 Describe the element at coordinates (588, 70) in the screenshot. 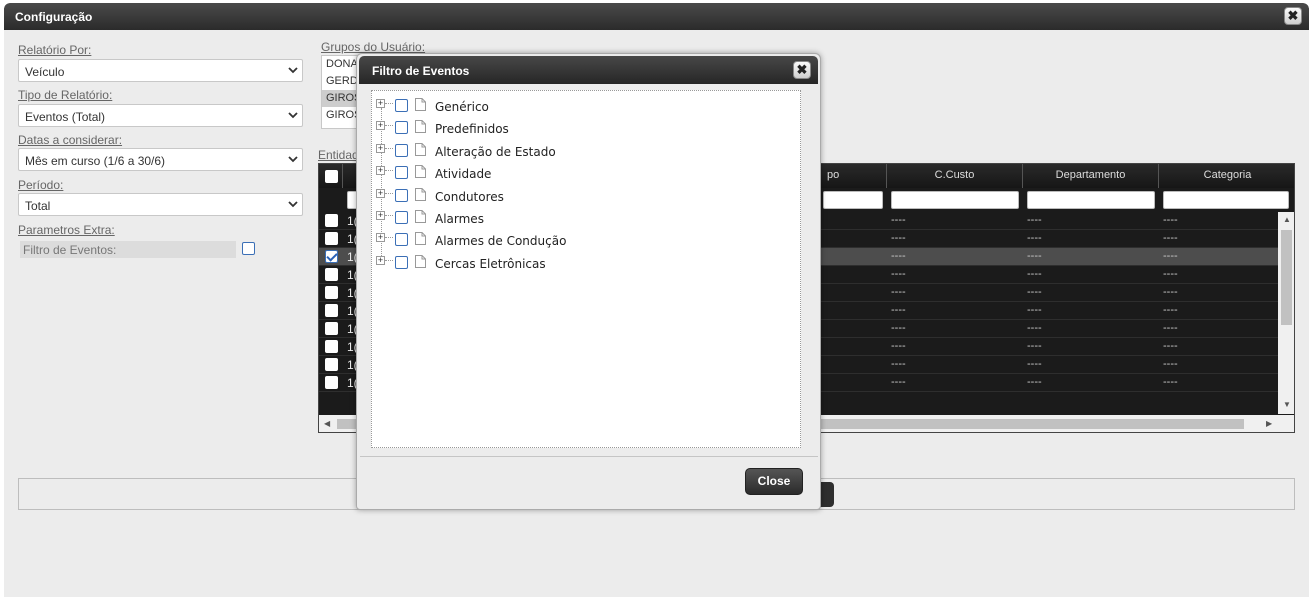

I see `dialog-titlebar: Filtro de Eventos ✖` at that location.